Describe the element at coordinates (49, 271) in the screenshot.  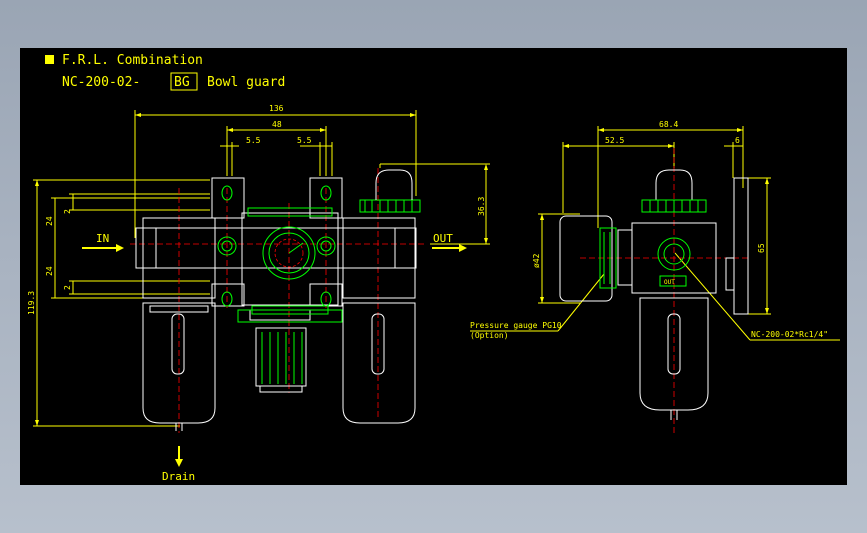
I see `dim-24-bottom: 24` at that location.